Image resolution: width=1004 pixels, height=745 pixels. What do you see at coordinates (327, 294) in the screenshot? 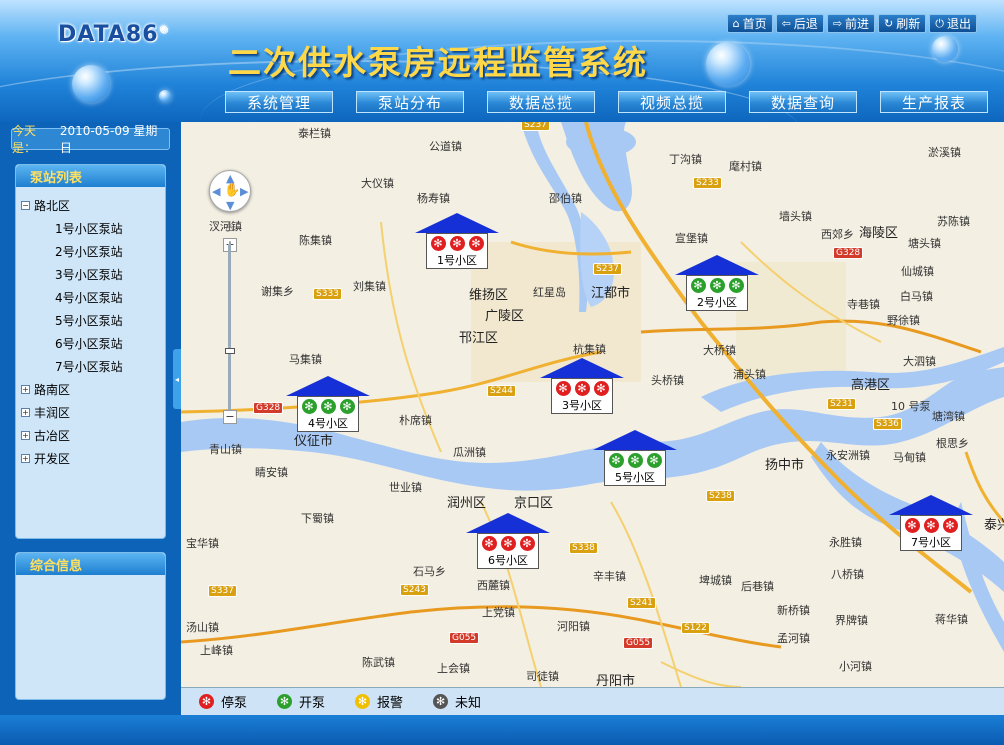
I see `road-shield: S333` at bounding box center [327, 294].